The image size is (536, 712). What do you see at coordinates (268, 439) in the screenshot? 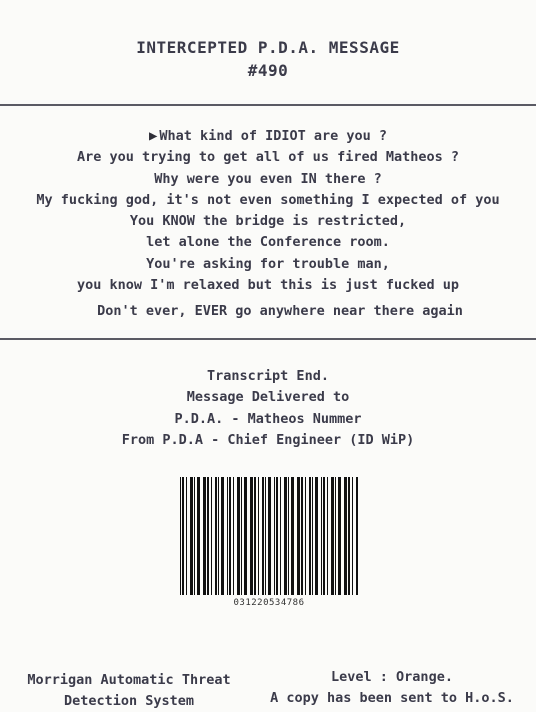
I see `sender: From P.D.A - Chief Engineer (ID WiP)` at bounding box center [268, 439].